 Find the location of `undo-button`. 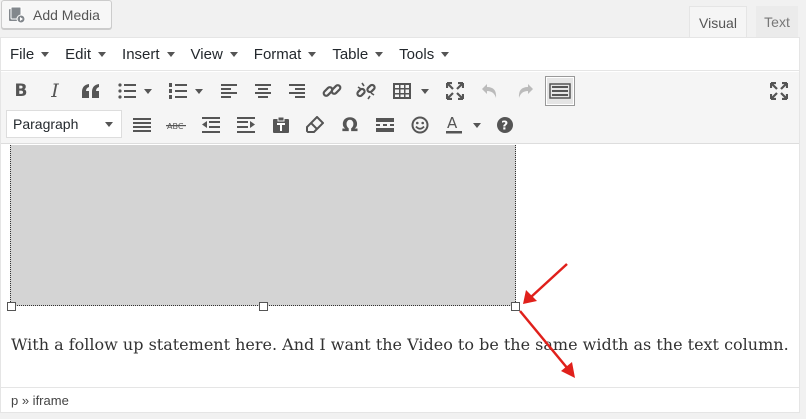

undo-button is located at coordinates (490, 91).